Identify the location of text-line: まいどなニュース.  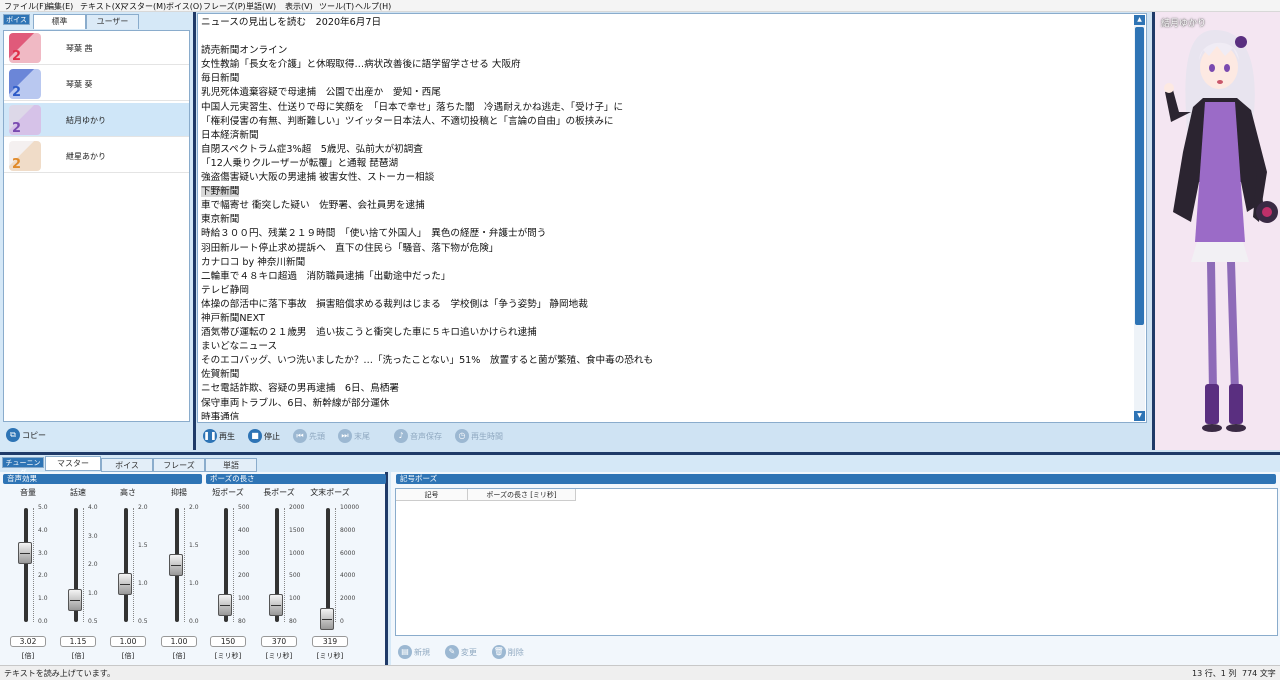
(666, 347).